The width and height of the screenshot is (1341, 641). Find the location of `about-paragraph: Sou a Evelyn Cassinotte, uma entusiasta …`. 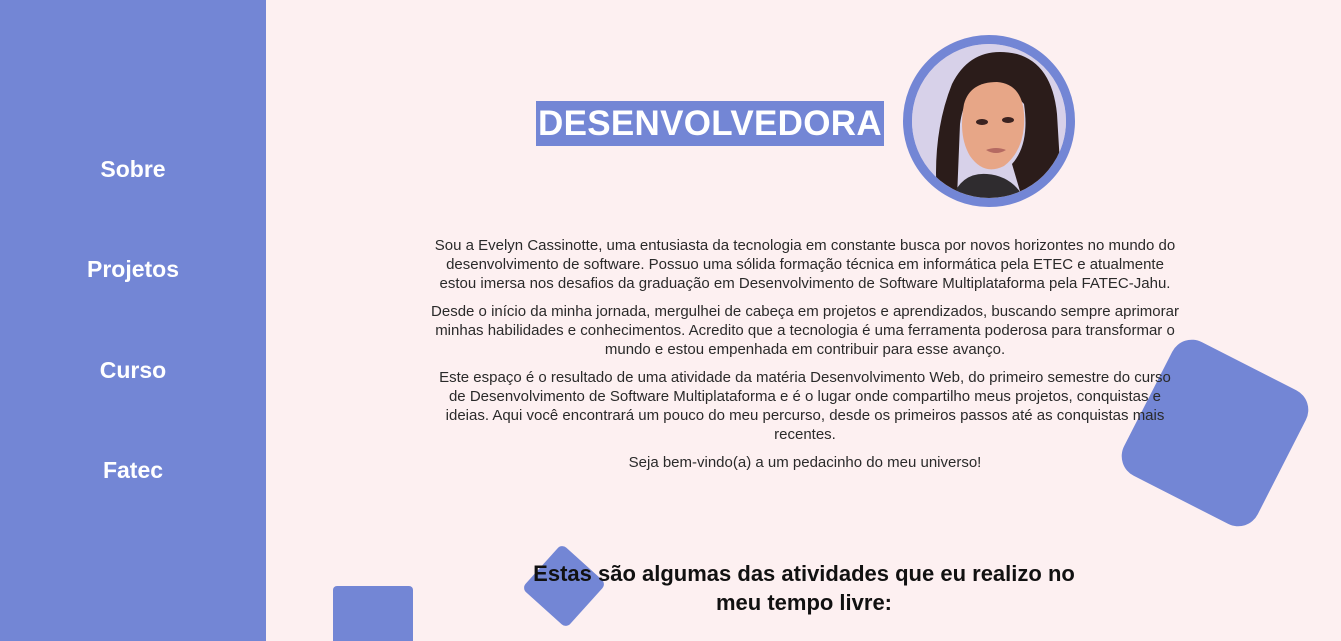

about-paragraph: Sou a Evelyn Cassinotte, uma entusiasta … is located at coordinates (805, 264).